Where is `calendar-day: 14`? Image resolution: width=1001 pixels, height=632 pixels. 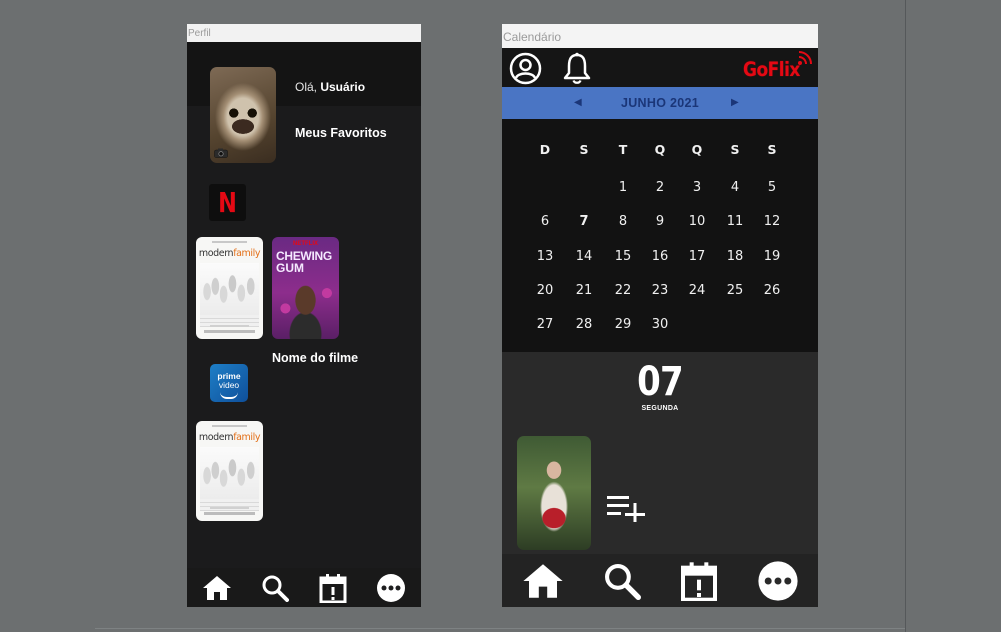 calendar-day: 14 is located at coordinates (584, 256).